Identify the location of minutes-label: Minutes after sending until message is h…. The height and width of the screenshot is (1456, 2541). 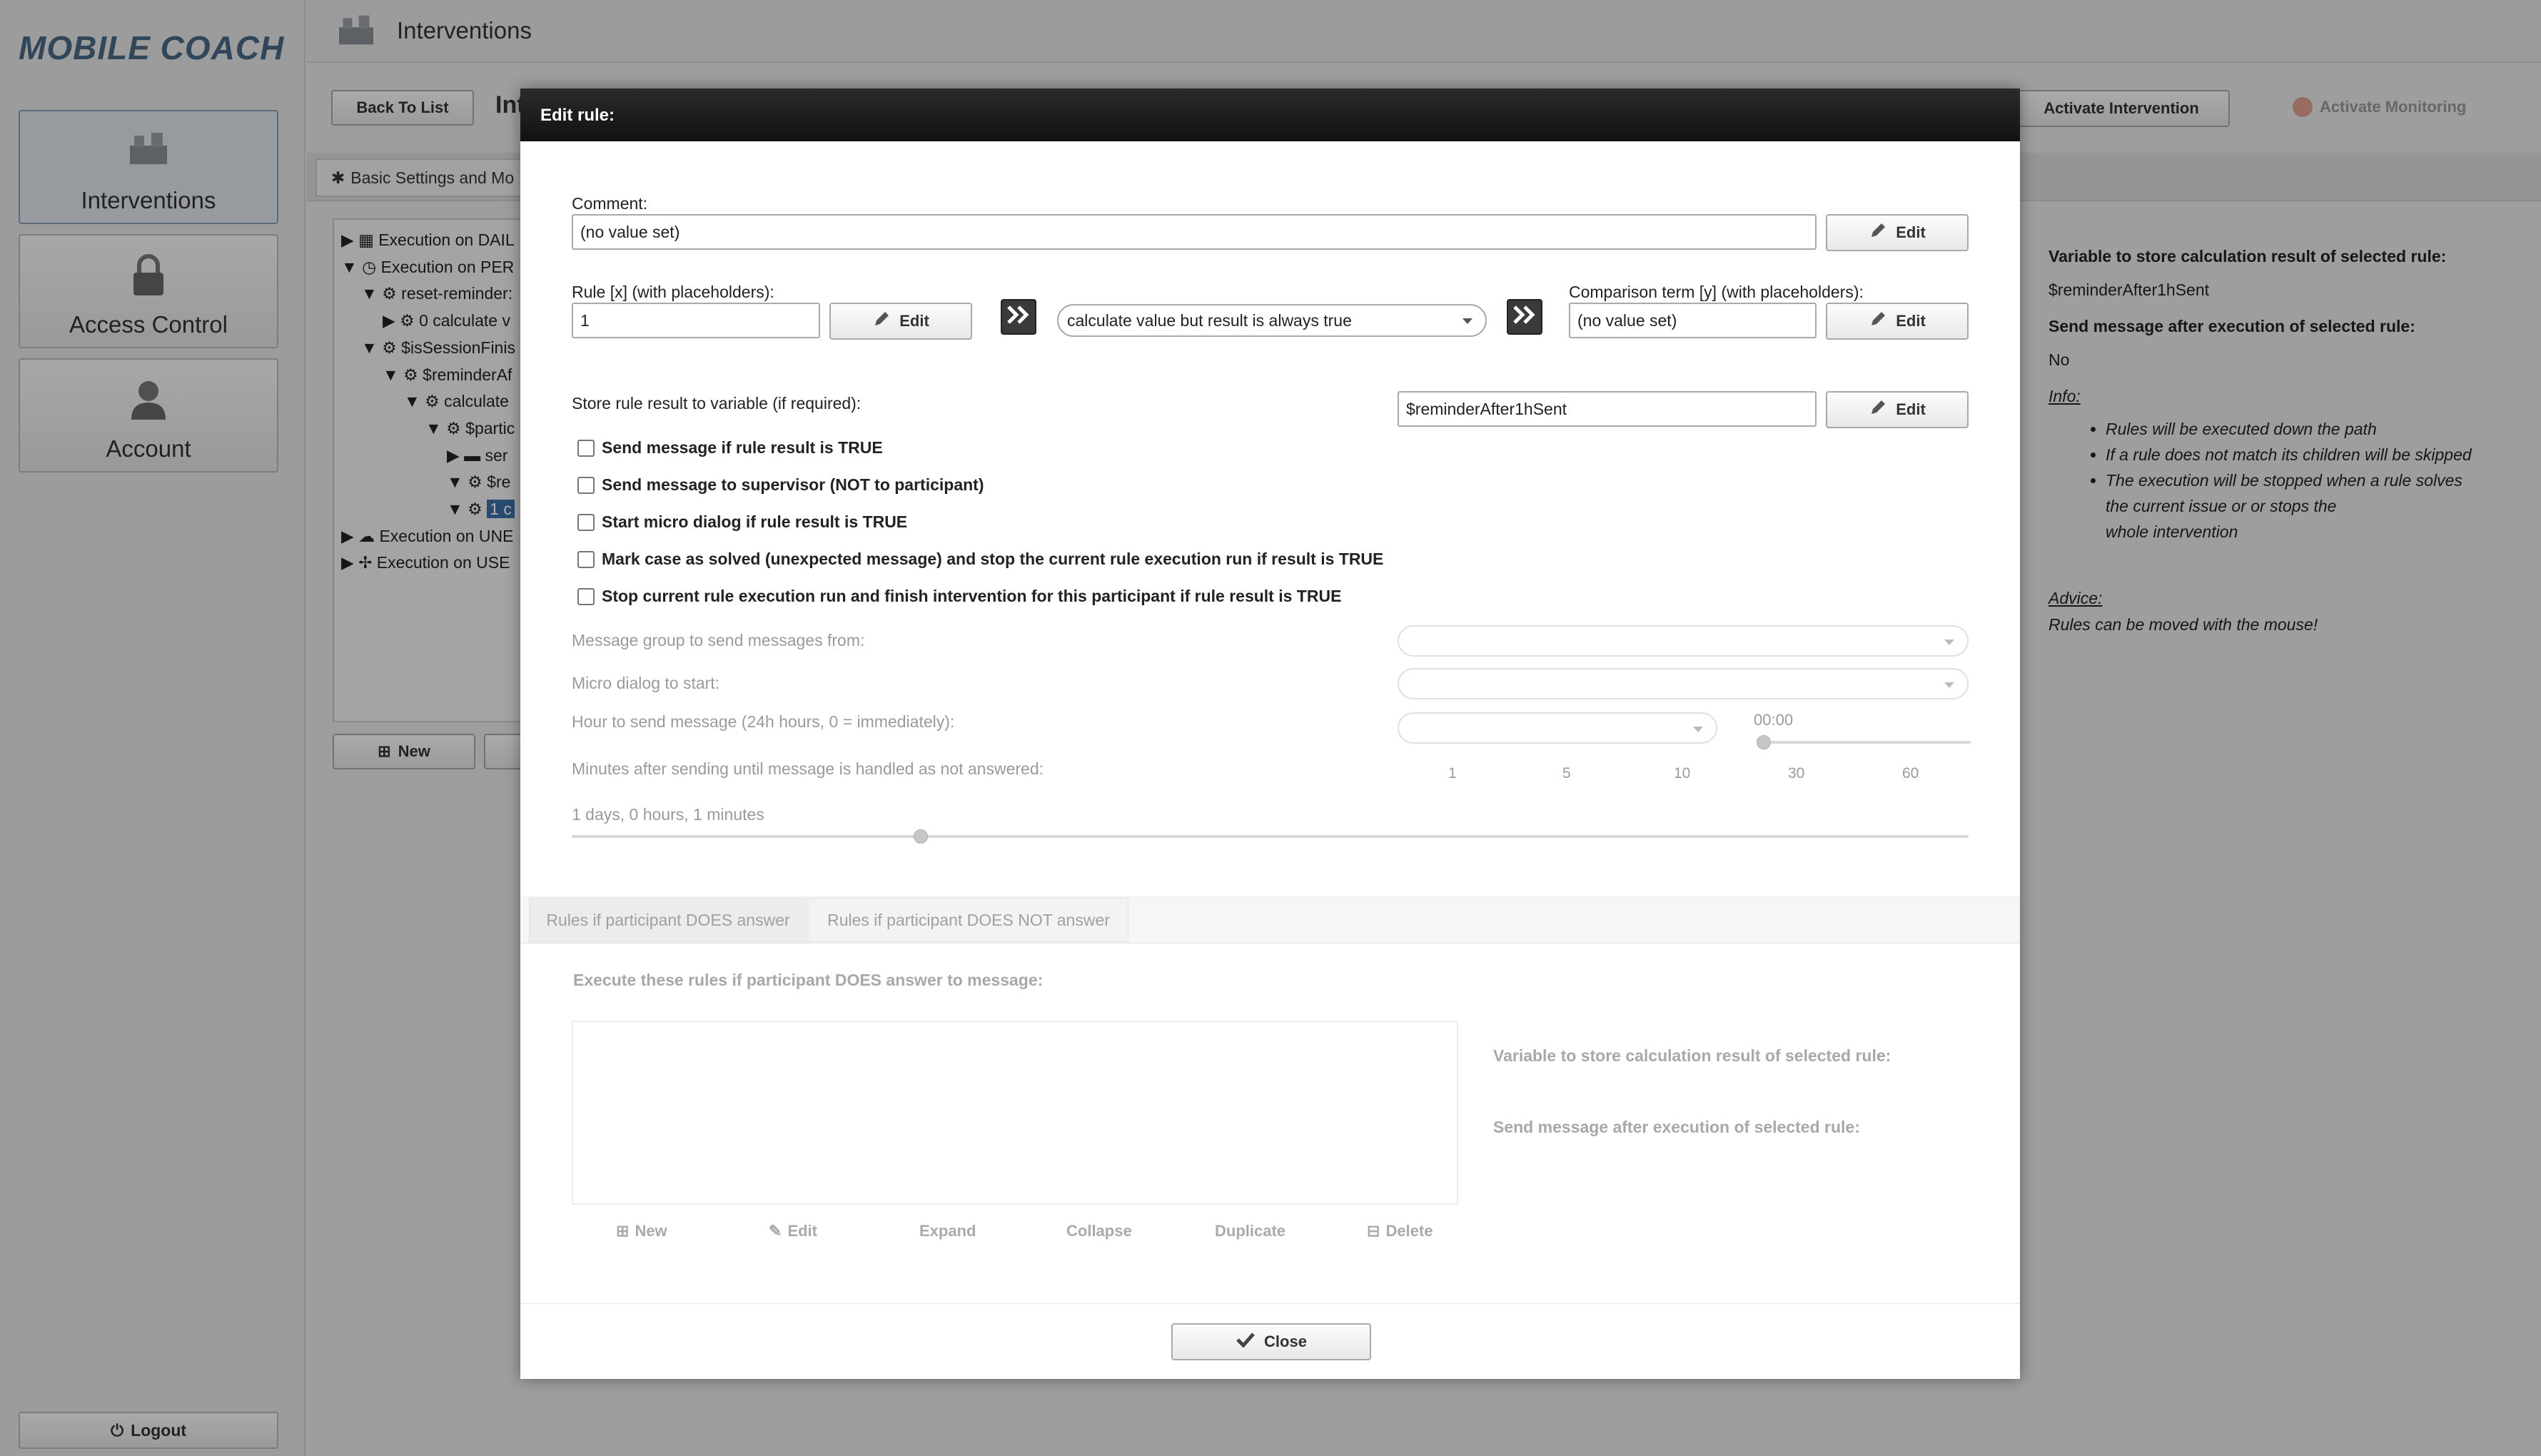
(808, 768).